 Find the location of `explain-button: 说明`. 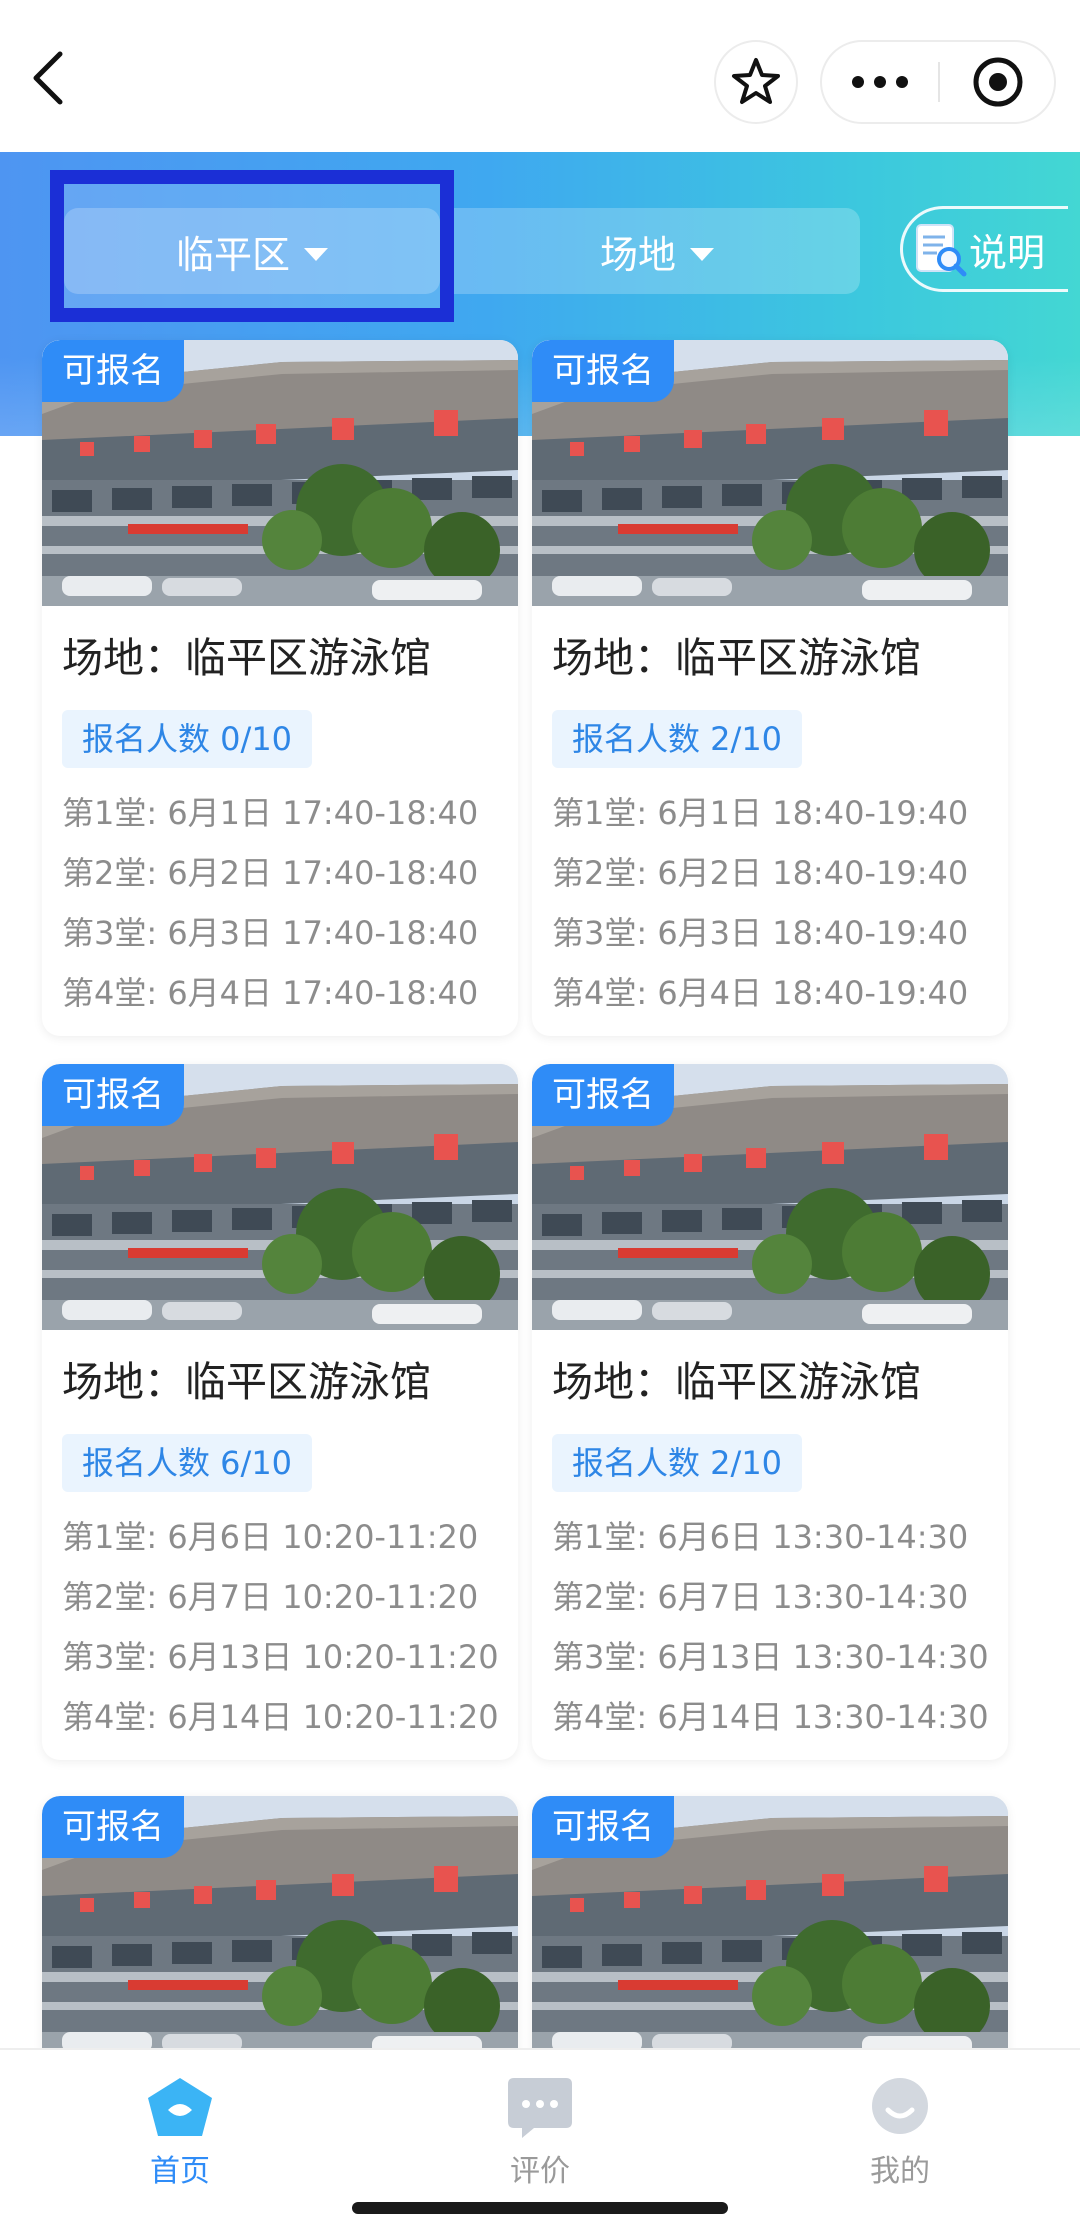

explain-button: 说明 is located at coordinates (984, 249).